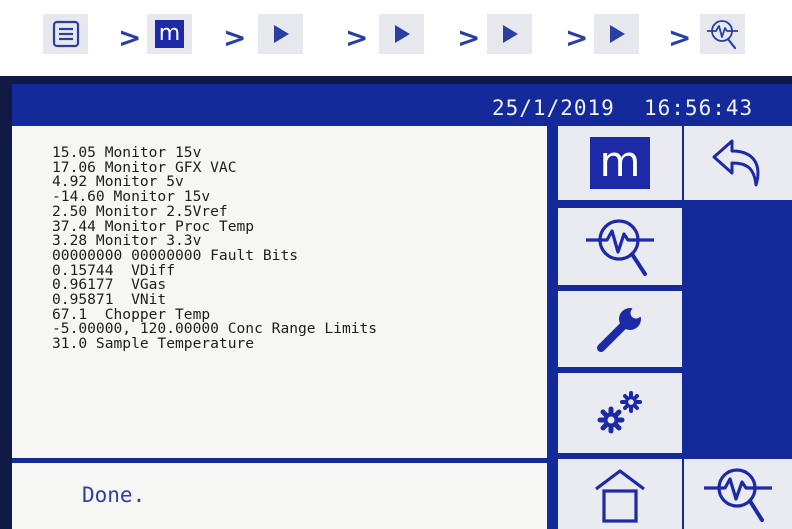  I want to click on settings-button, so click(620, 413).